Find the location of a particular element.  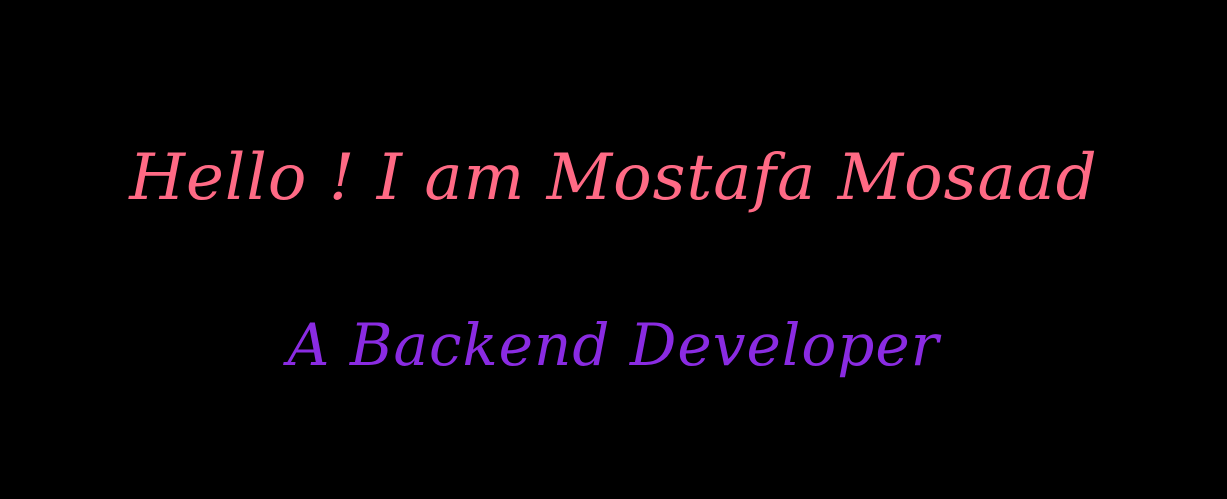

greeting-heading: Hello ! I am Mostafa Mosaad is located at coordinates (613, 178).